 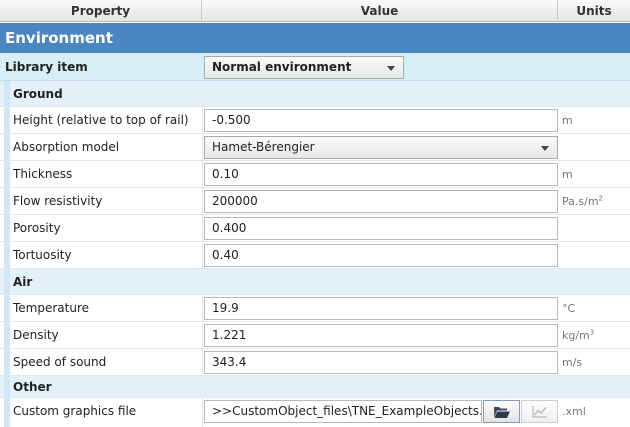 What do you see at coordinates (23, 282) in the screenshot?
I see `section-air-title: Air` at bounding box center [23, 282].